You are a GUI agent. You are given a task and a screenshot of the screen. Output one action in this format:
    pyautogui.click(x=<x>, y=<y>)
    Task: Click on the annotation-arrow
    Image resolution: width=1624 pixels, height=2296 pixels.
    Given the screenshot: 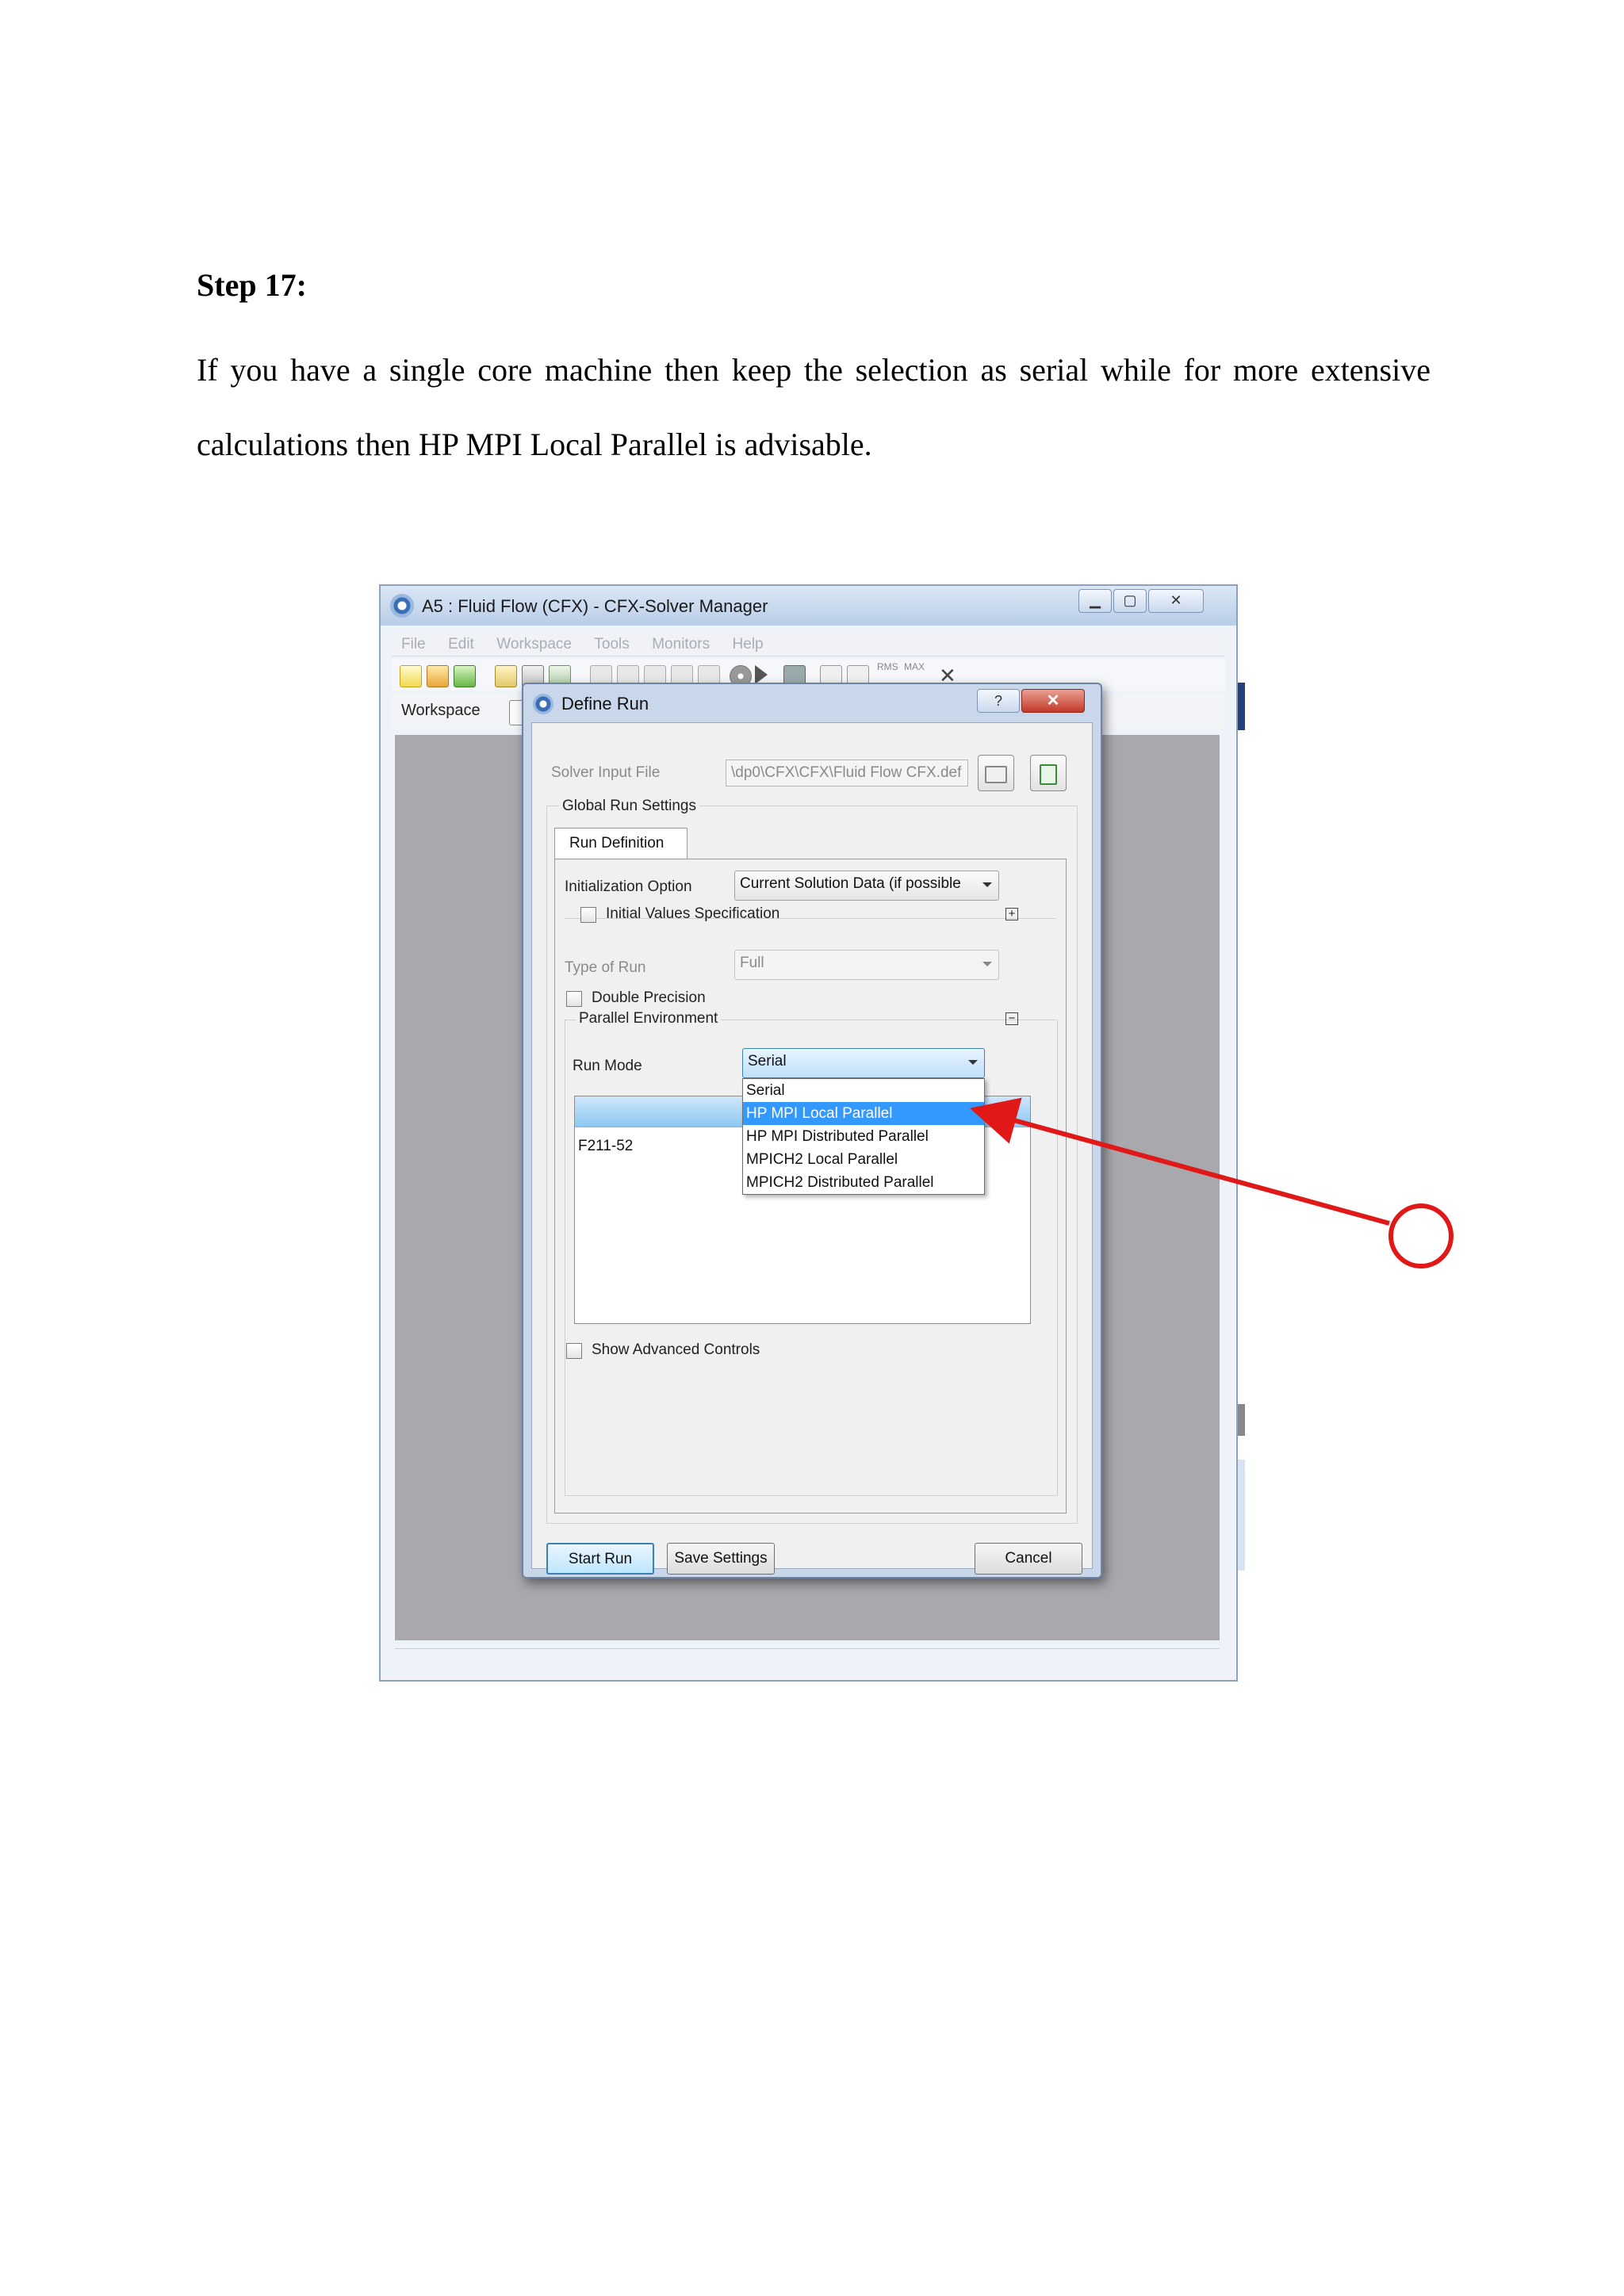 What is the action you would take?
    pyautogui.click(x=1179, y=1162)
    